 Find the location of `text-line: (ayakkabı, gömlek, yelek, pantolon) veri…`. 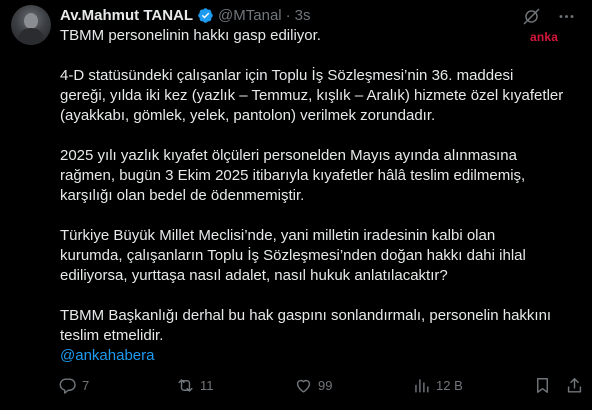

text-line: (ayakkabı, gömlek, yelek, pantolon) veri… is located at coordinates (248, 115).